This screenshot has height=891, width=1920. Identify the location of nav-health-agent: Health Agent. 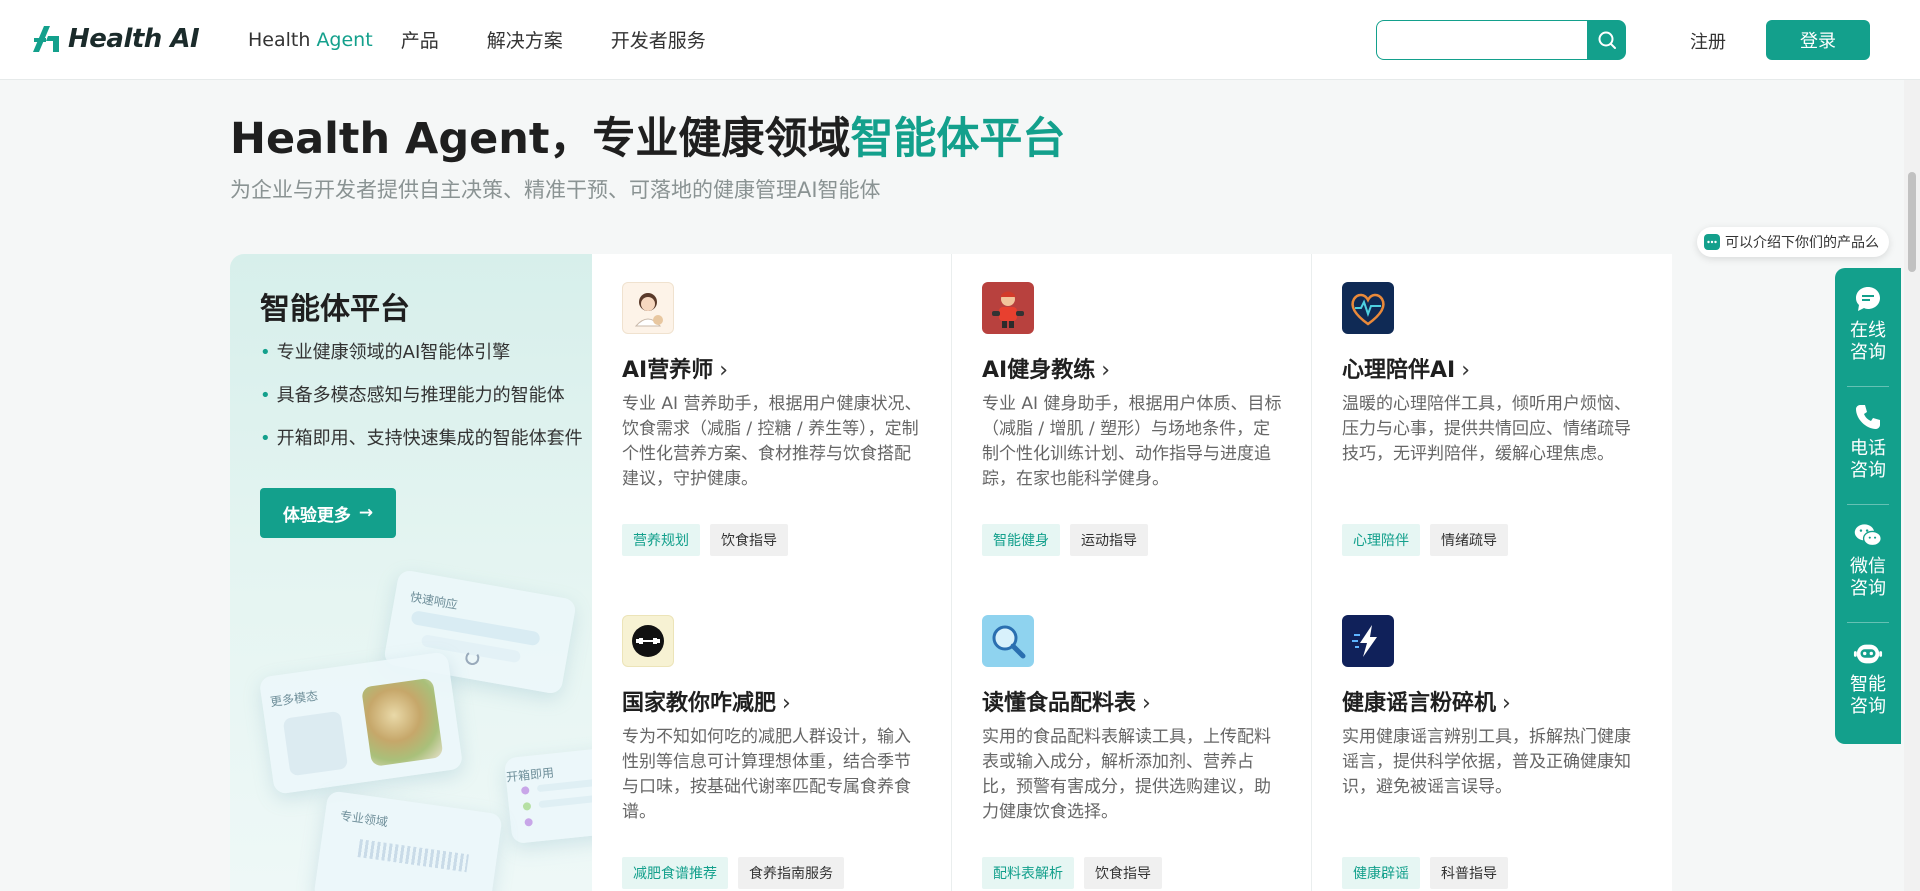
(310, 40).